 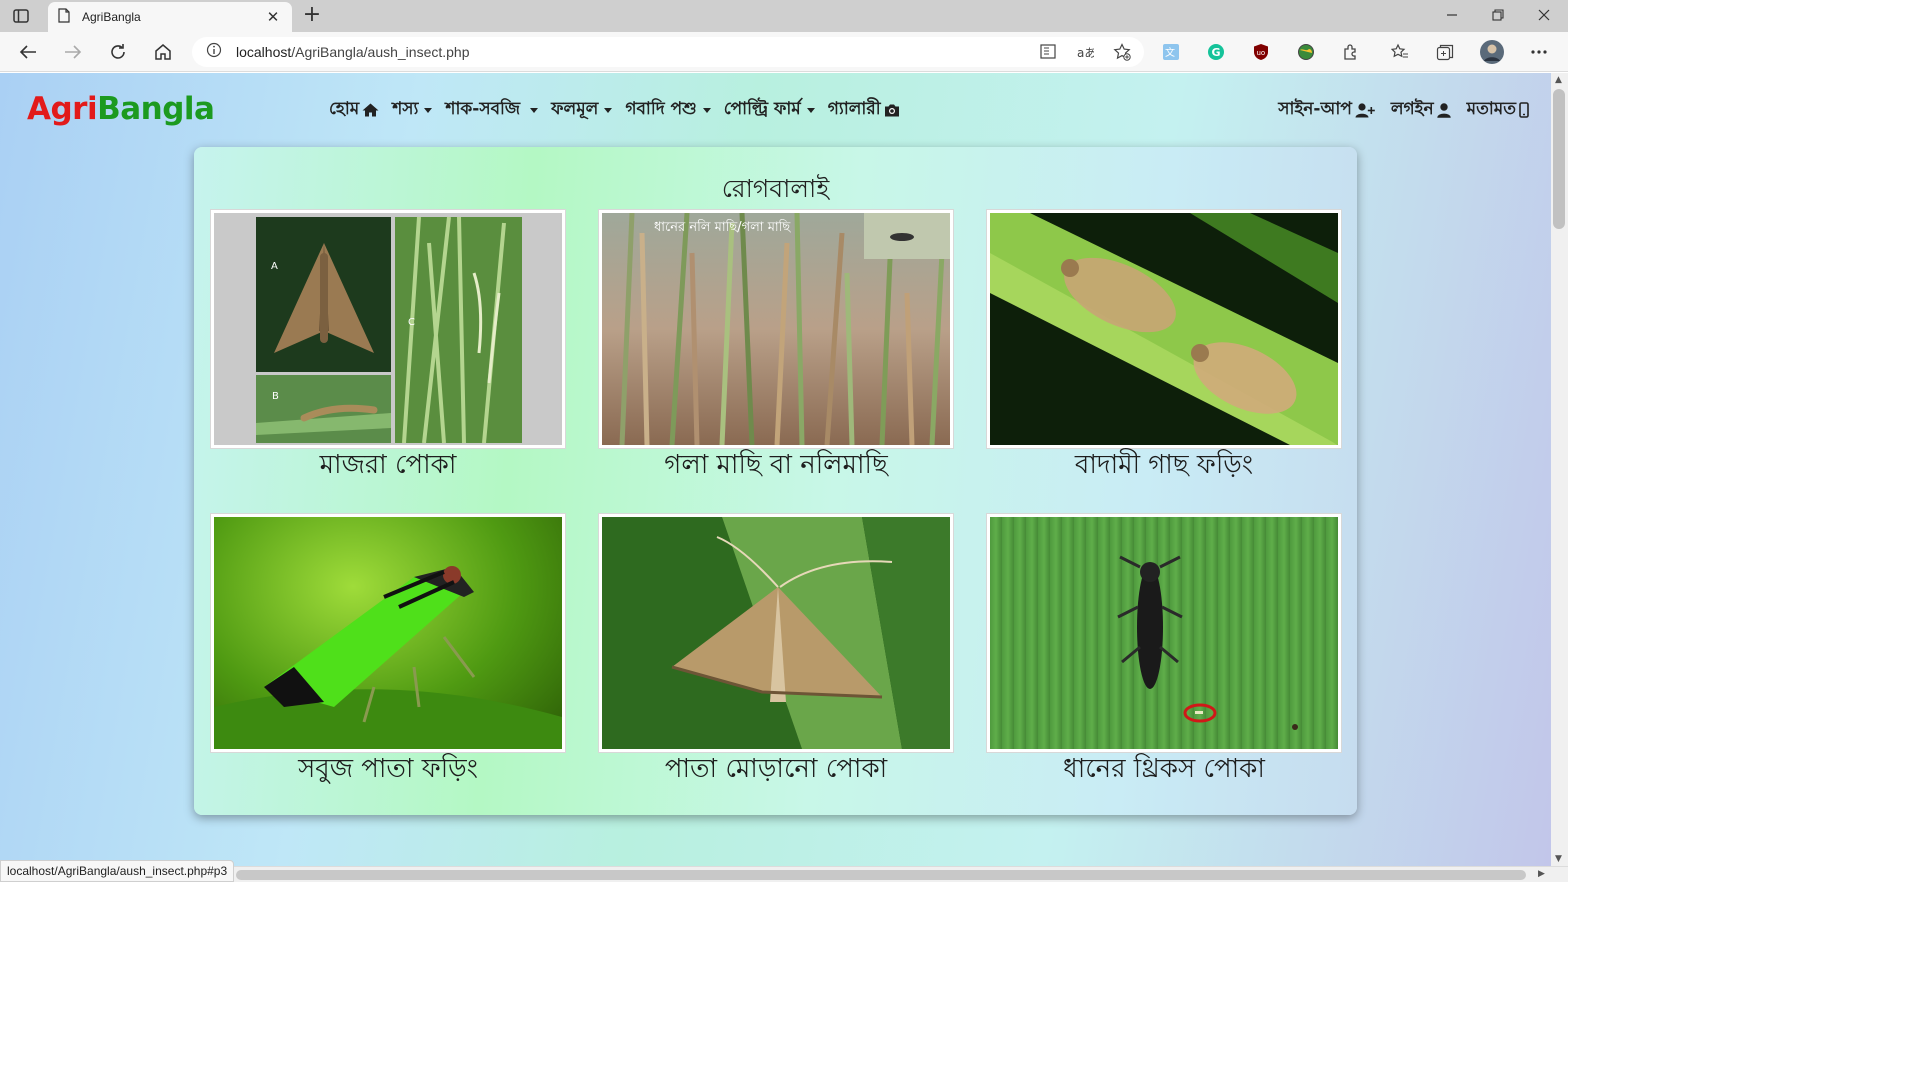 I want to click on insect-card-brown-planthopper: বাদামী গাছ ফড়িং, so click(x=1164, y=345).